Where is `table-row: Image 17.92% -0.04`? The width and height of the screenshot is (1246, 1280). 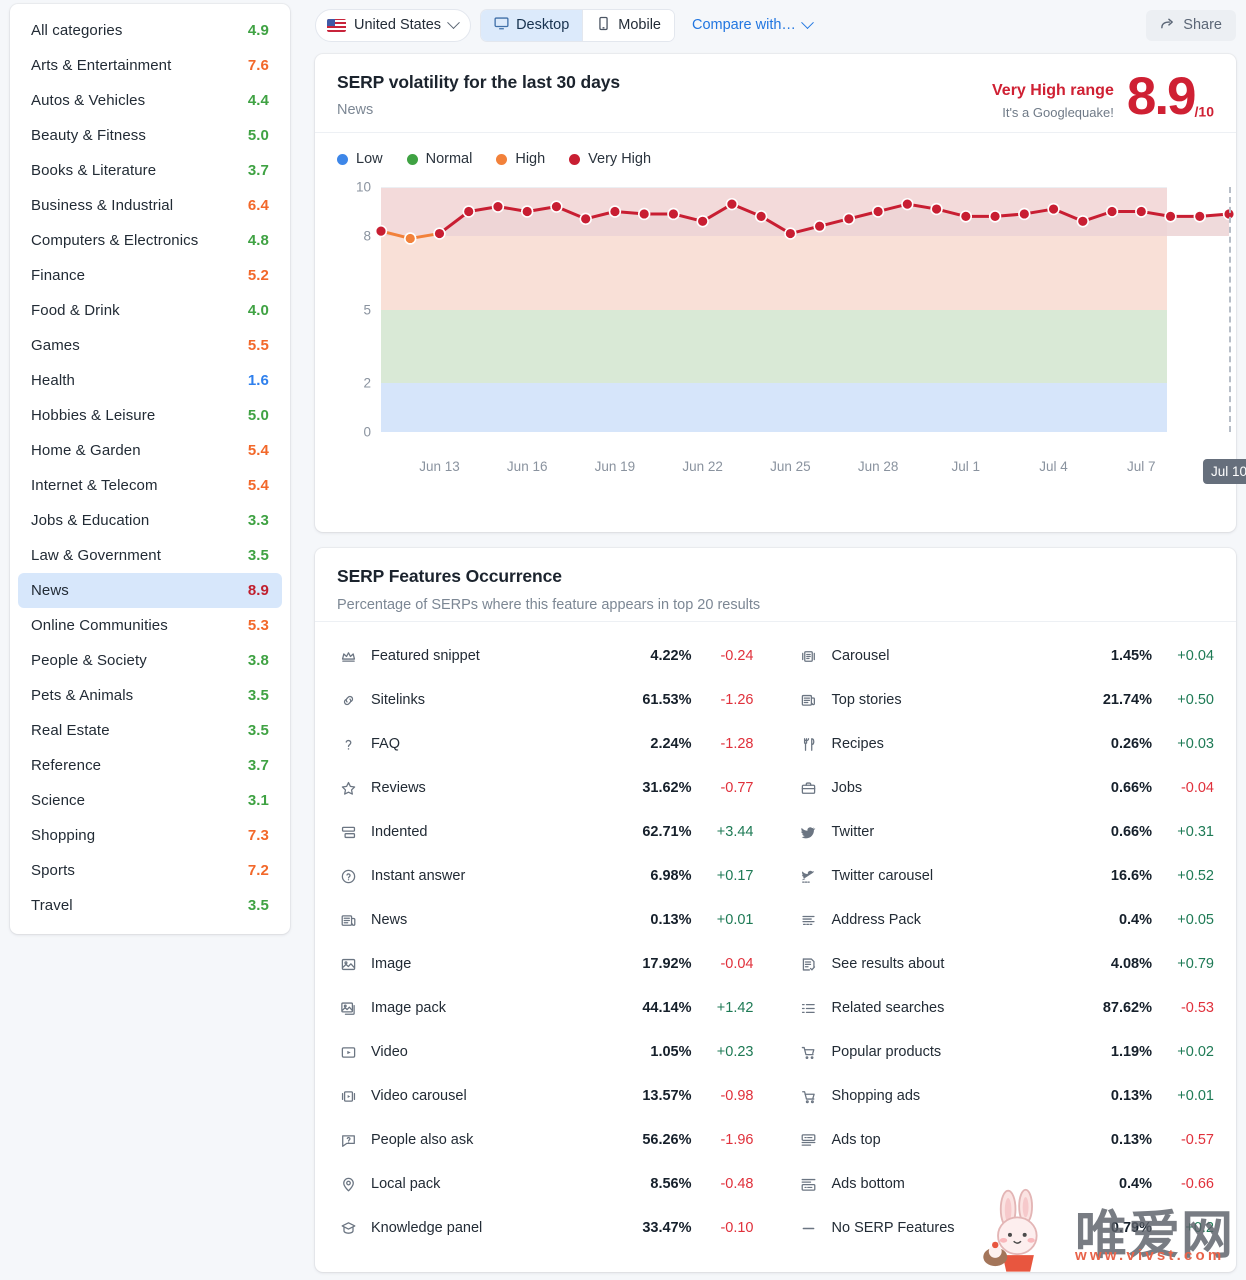
table-row: Image 17.92% -0.04 is located at coordinates (545, 964).